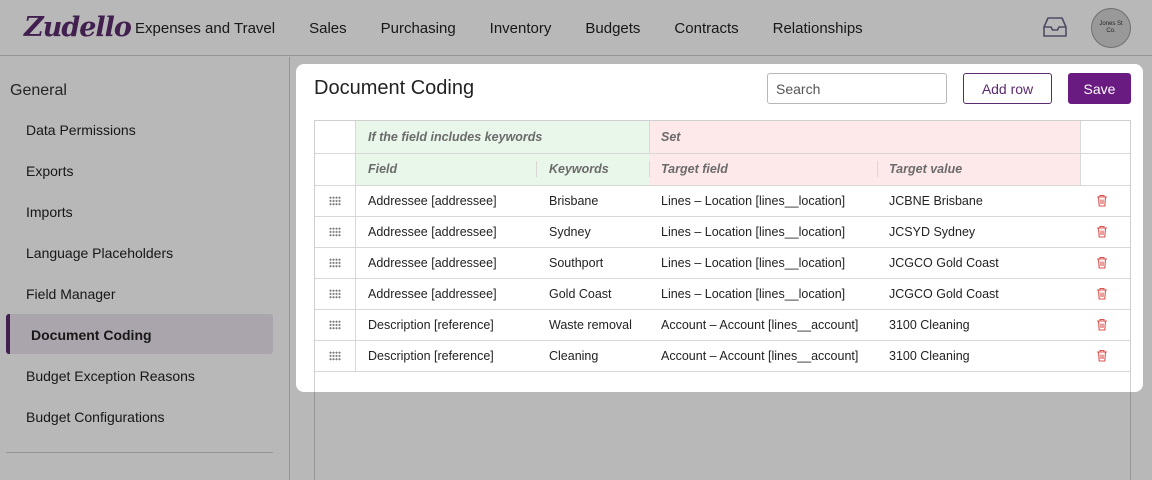 This screenshot has width=1152, height=480. I want to click on column-header-target-value: Target value, so click(925, 169).